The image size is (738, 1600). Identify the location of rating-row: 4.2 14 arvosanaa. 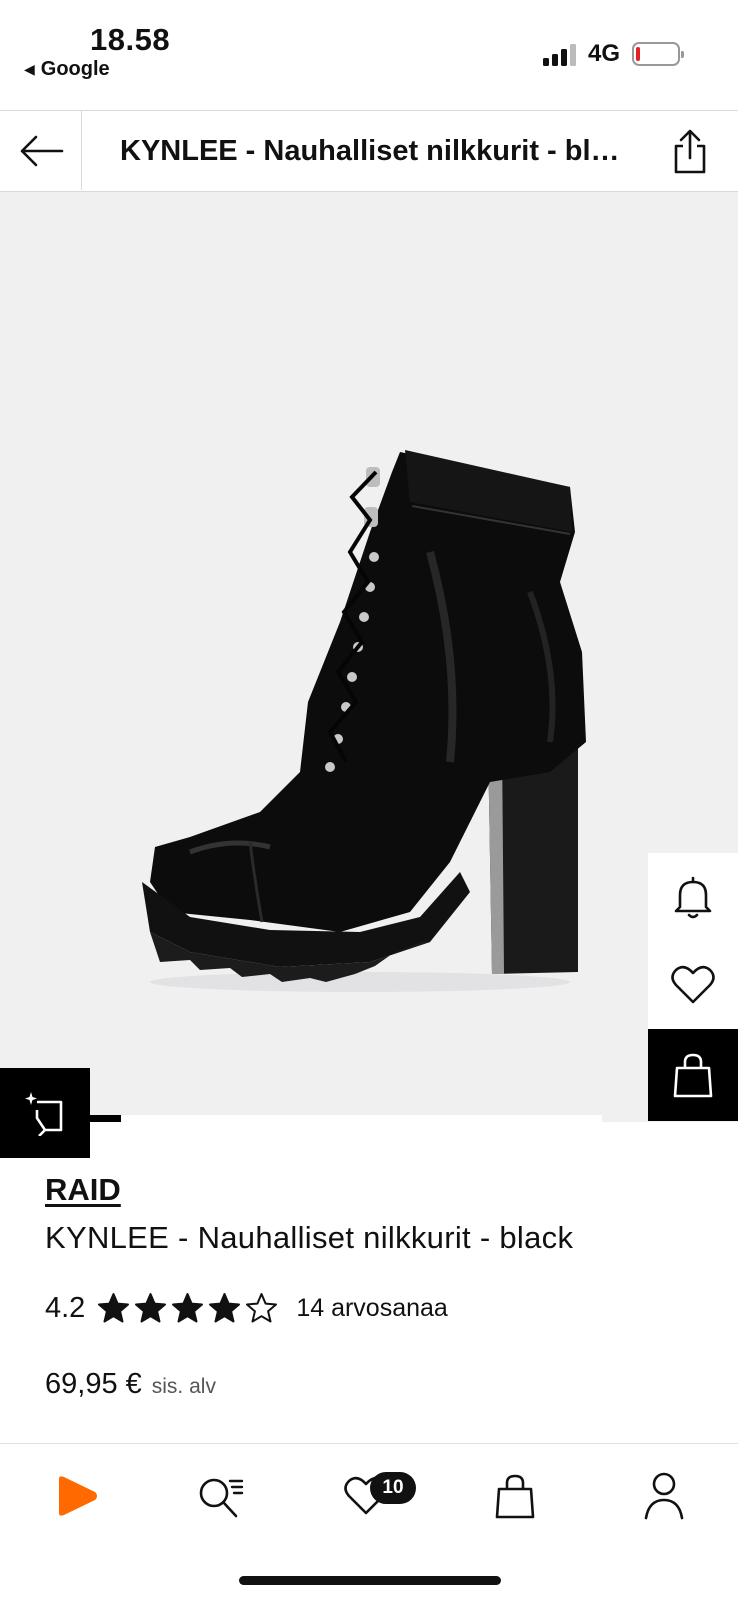
(246, 1308).